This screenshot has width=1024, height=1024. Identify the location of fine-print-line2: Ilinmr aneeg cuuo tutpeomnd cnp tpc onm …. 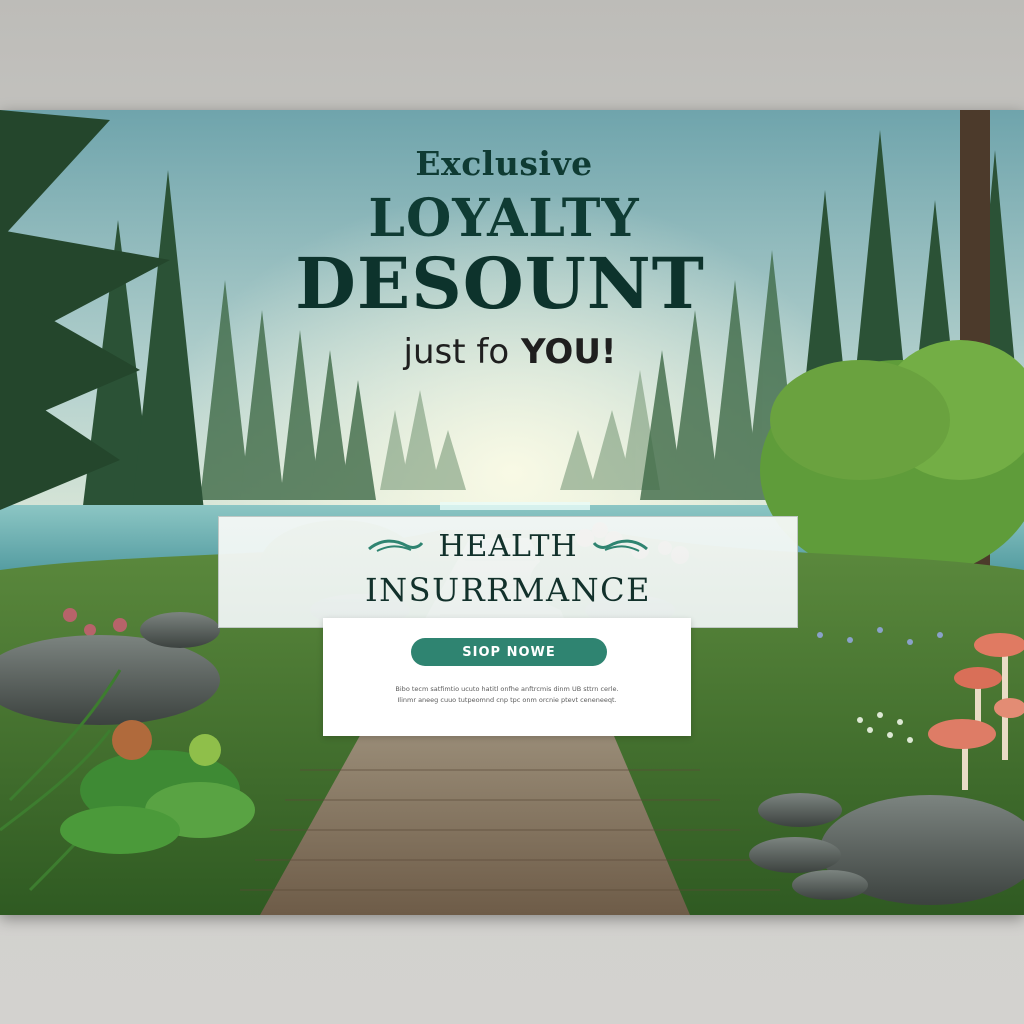
(507, 700).